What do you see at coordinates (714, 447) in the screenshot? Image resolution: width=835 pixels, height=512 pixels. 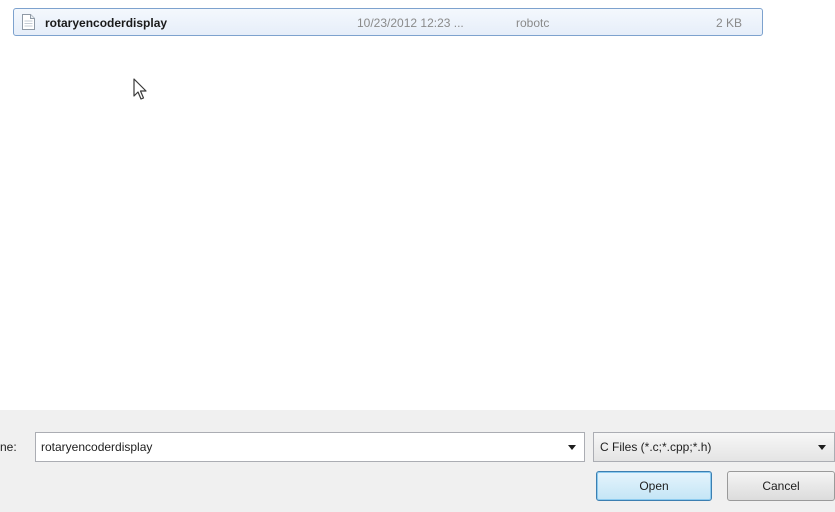 I see `file-type-filter-dropdown: C Files (*.c;*.cpp;*.h)` at bounding box center [714, 447].